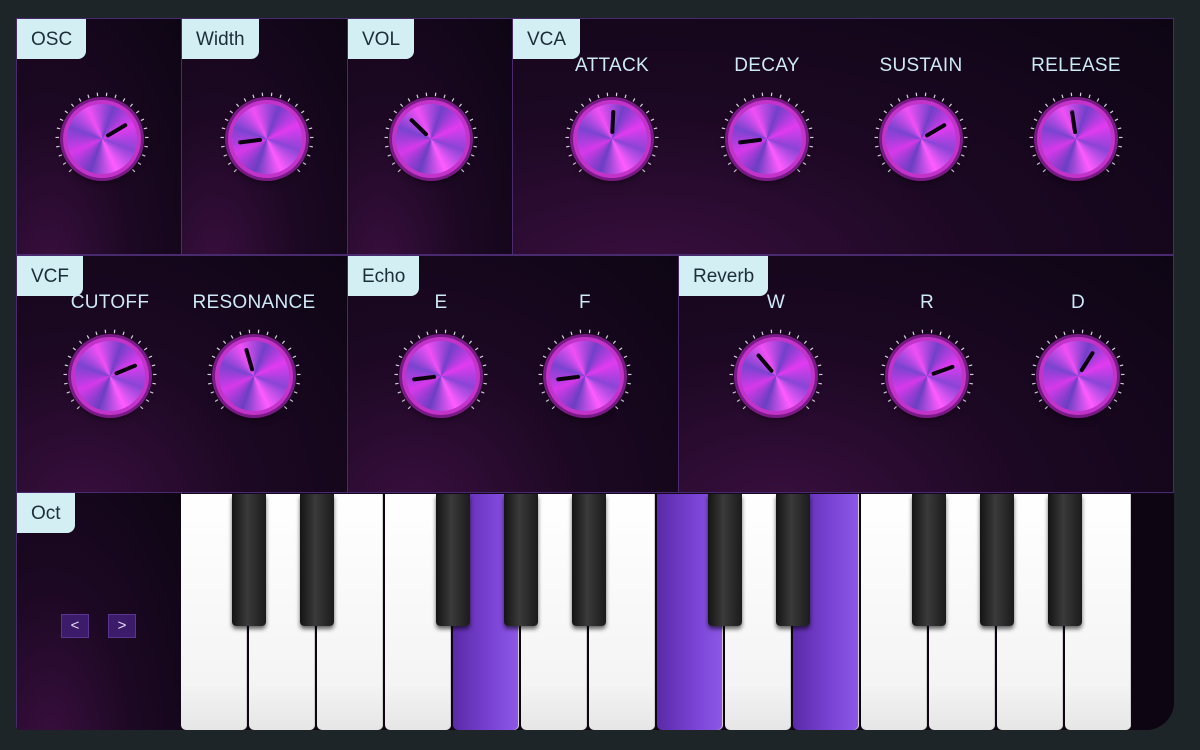 The height and width of the screenshot is (750, 1200). What do you see at coordinates (921, 139) in the screenshot?
I see `sustain-knob` at bounding box center [921, 139].